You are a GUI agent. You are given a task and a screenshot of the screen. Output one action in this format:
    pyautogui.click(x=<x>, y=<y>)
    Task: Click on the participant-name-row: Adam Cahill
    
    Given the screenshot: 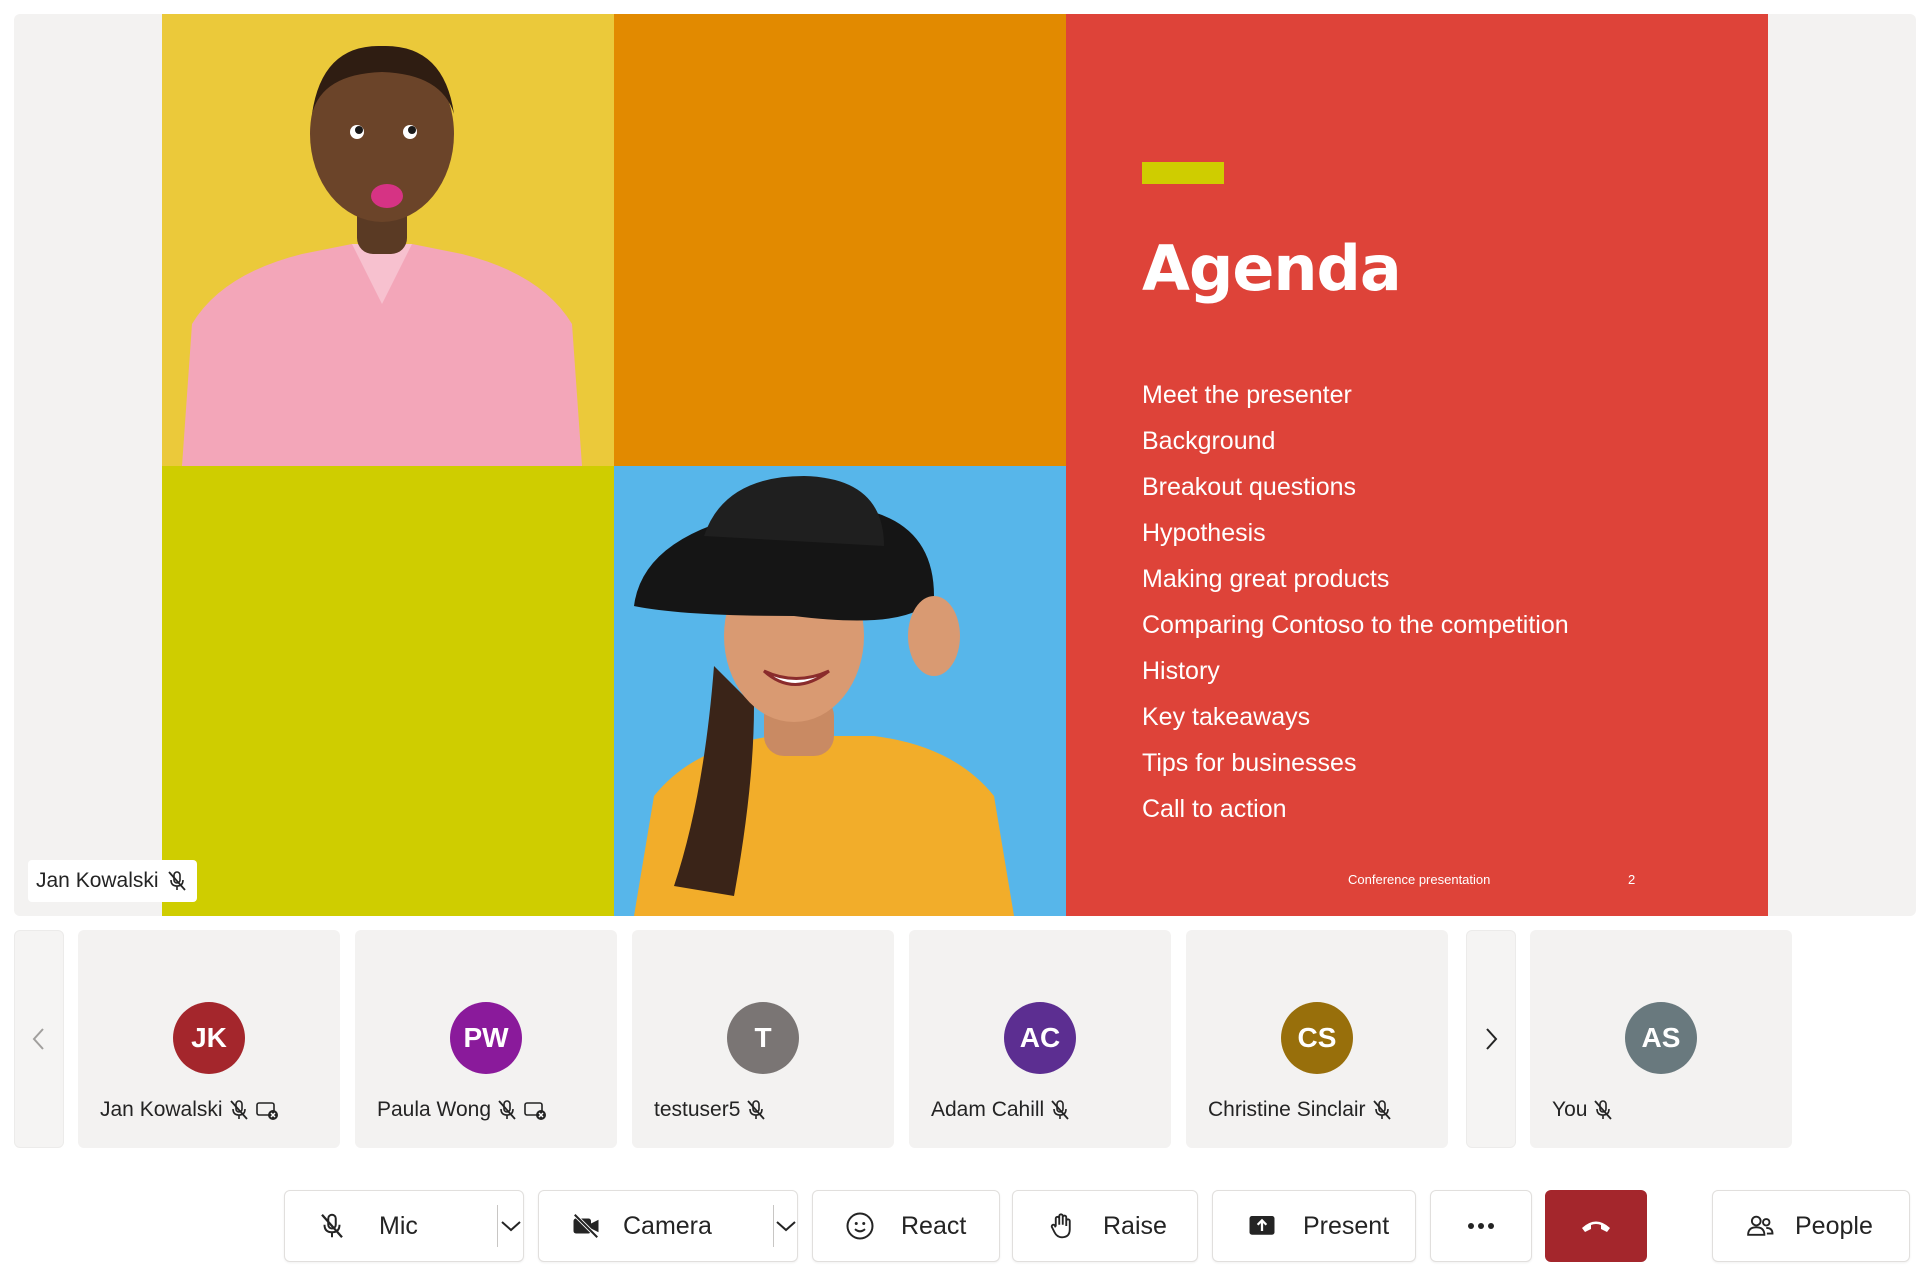 What is the action you would take?
    pyautogui.click(x=1001, y=1110)
    